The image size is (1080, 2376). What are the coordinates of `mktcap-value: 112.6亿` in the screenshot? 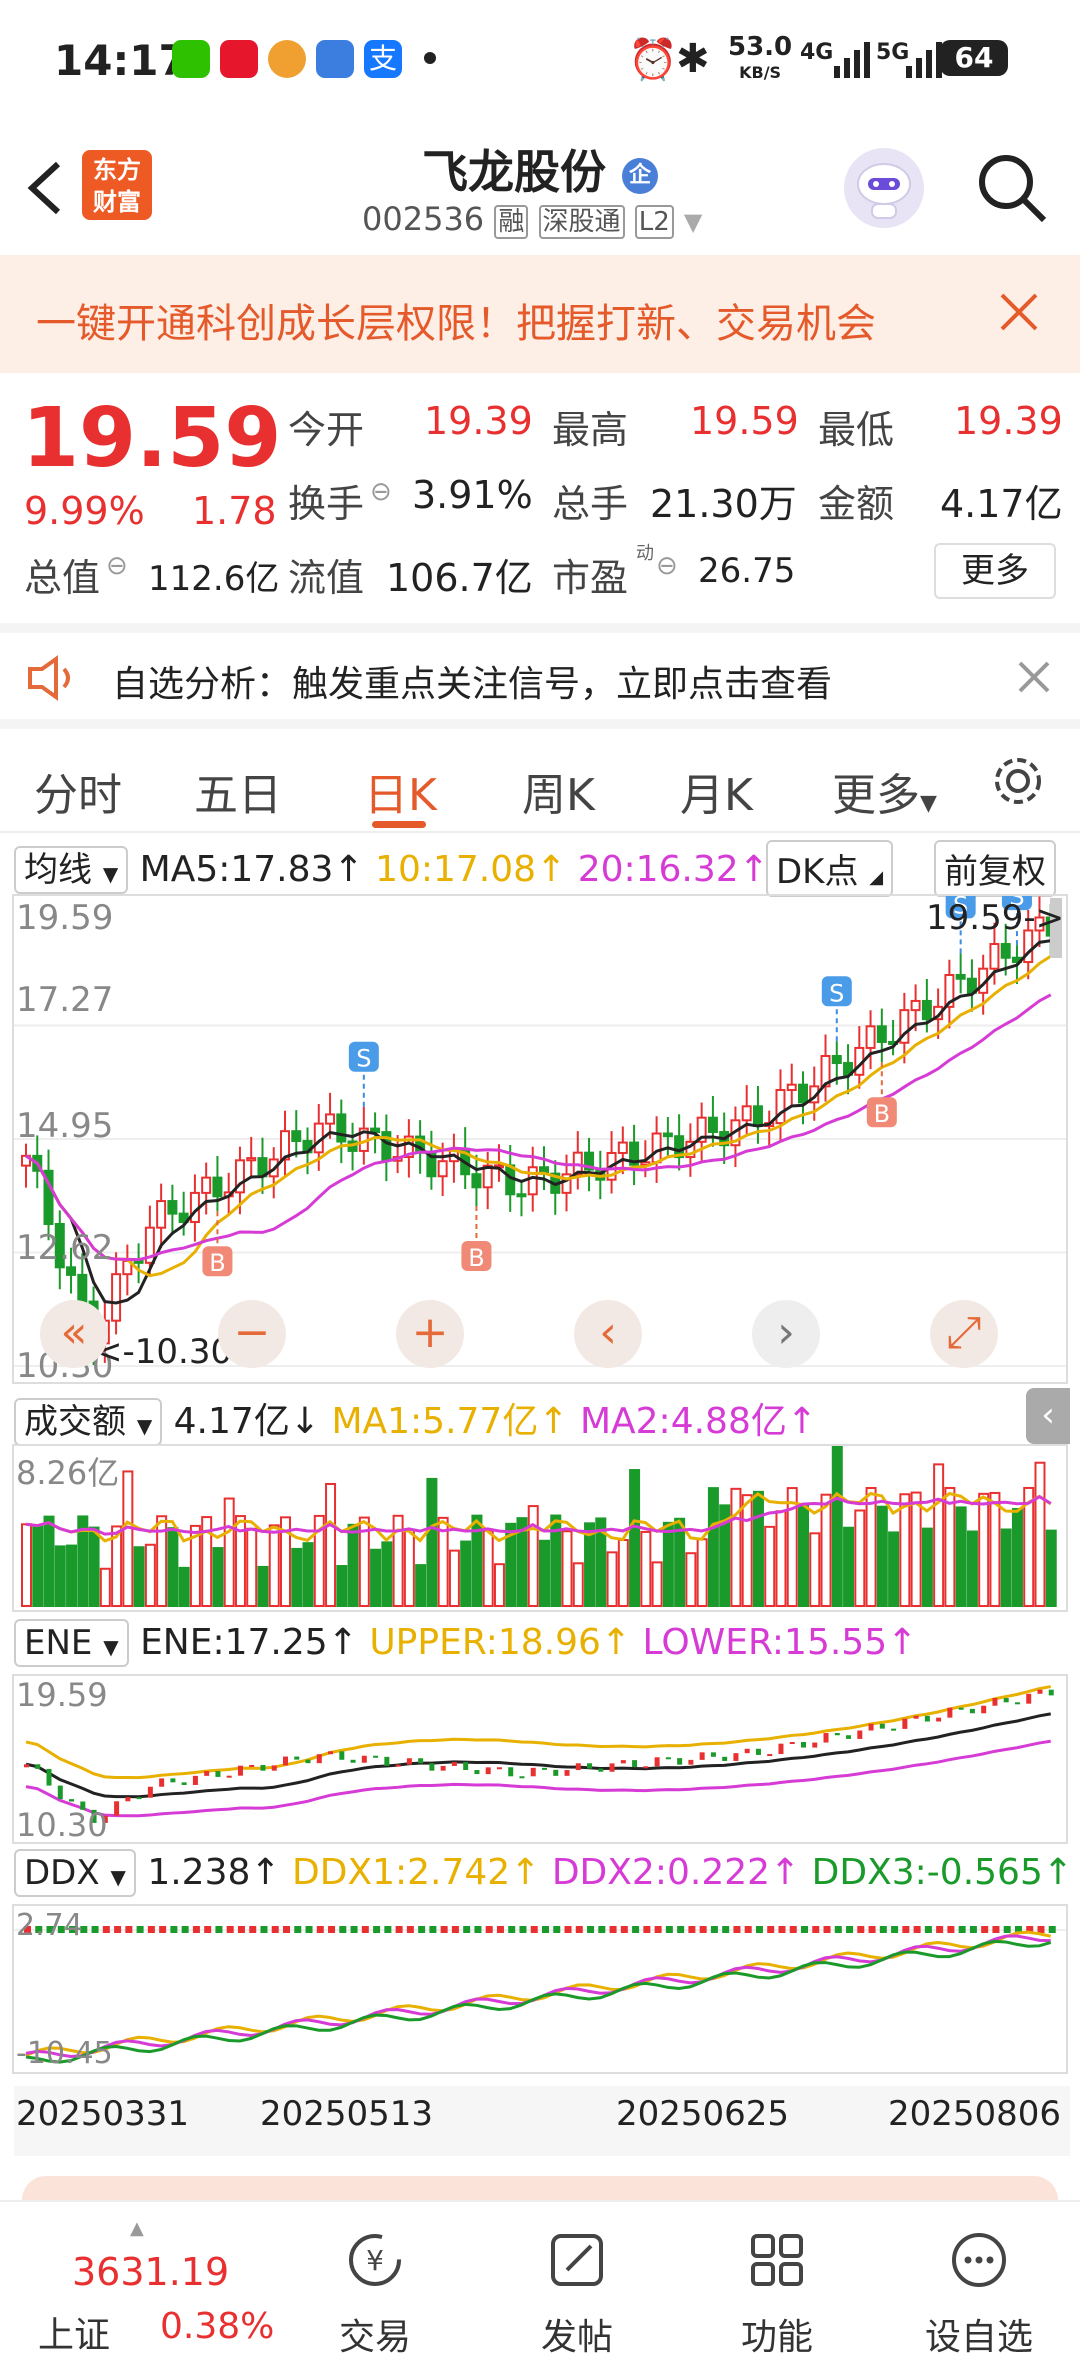 It's located at (214, 579).